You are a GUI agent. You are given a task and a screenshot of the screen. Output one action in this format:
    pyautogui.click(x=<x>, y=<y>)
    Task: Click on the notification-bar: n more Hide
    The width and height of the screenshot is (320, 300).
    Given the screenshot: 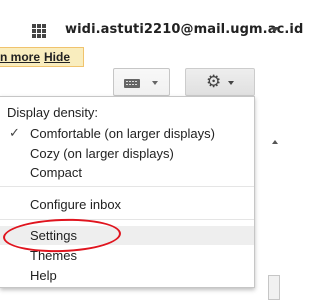 What is the action you would take?
    pyautogui.click(x=42, y=57)
    